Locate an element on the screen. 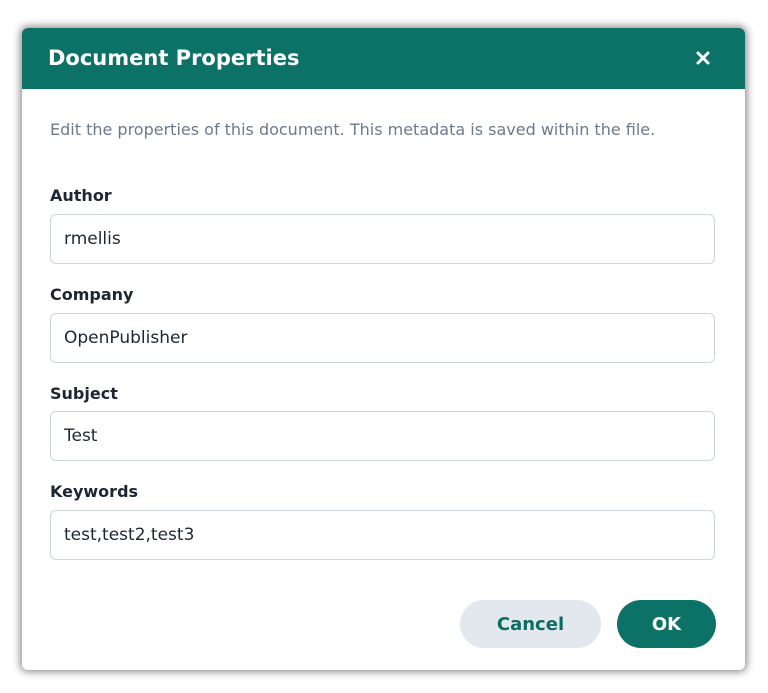 The width and height of the screenshot is (768, 693). company-field is located at coordinates (382, 338).